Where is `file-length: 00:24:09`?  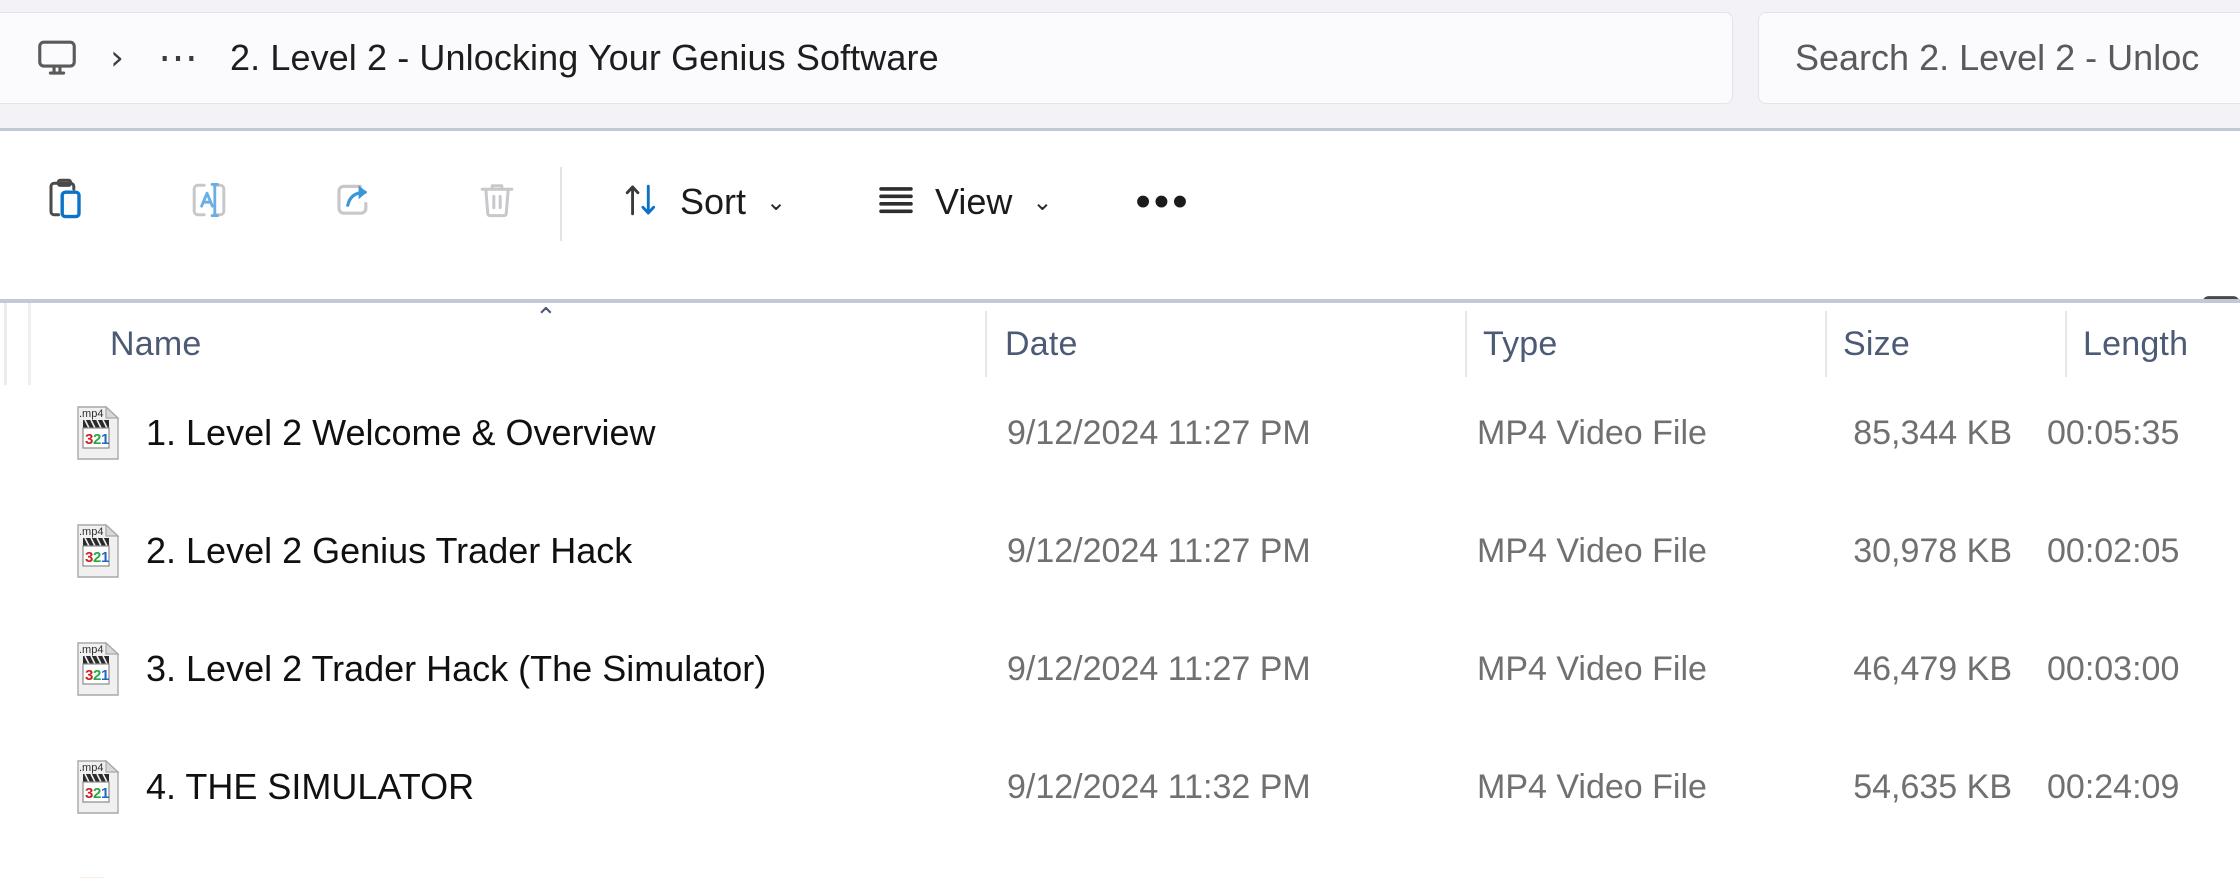 file-length: 00:24:09 is located at coordinates (2113, 786).